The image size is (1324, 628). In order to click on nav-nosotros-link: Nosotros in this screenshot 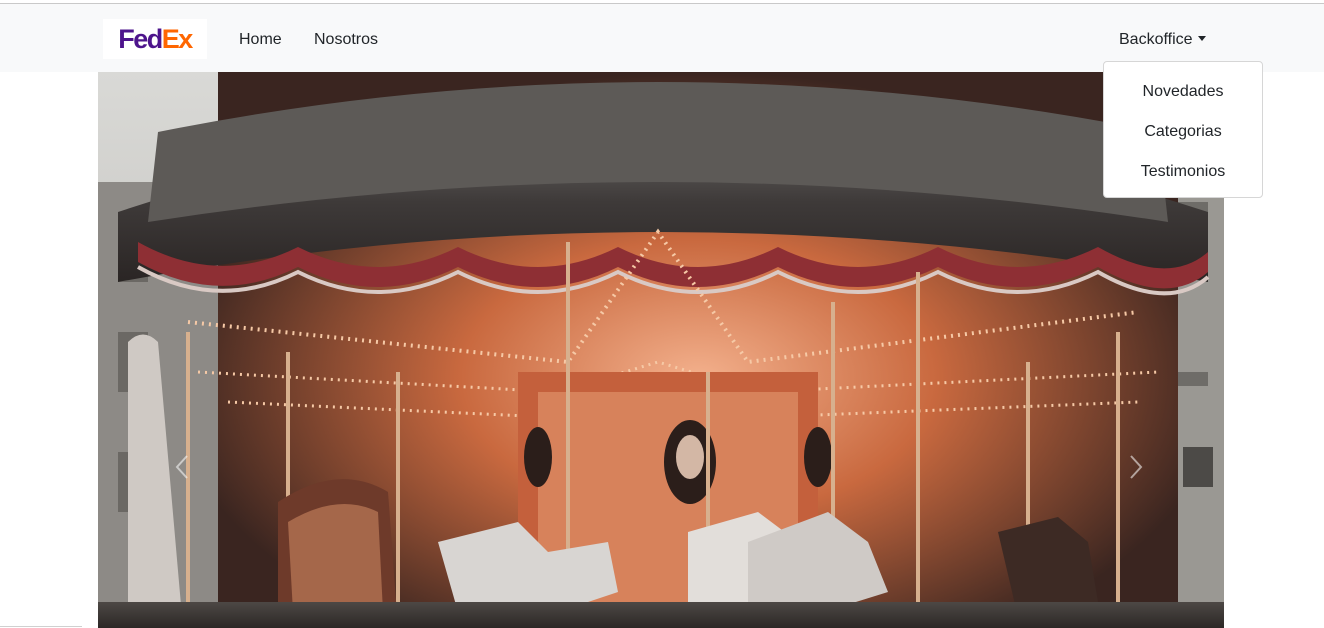, I will do `click(346, 40)`.